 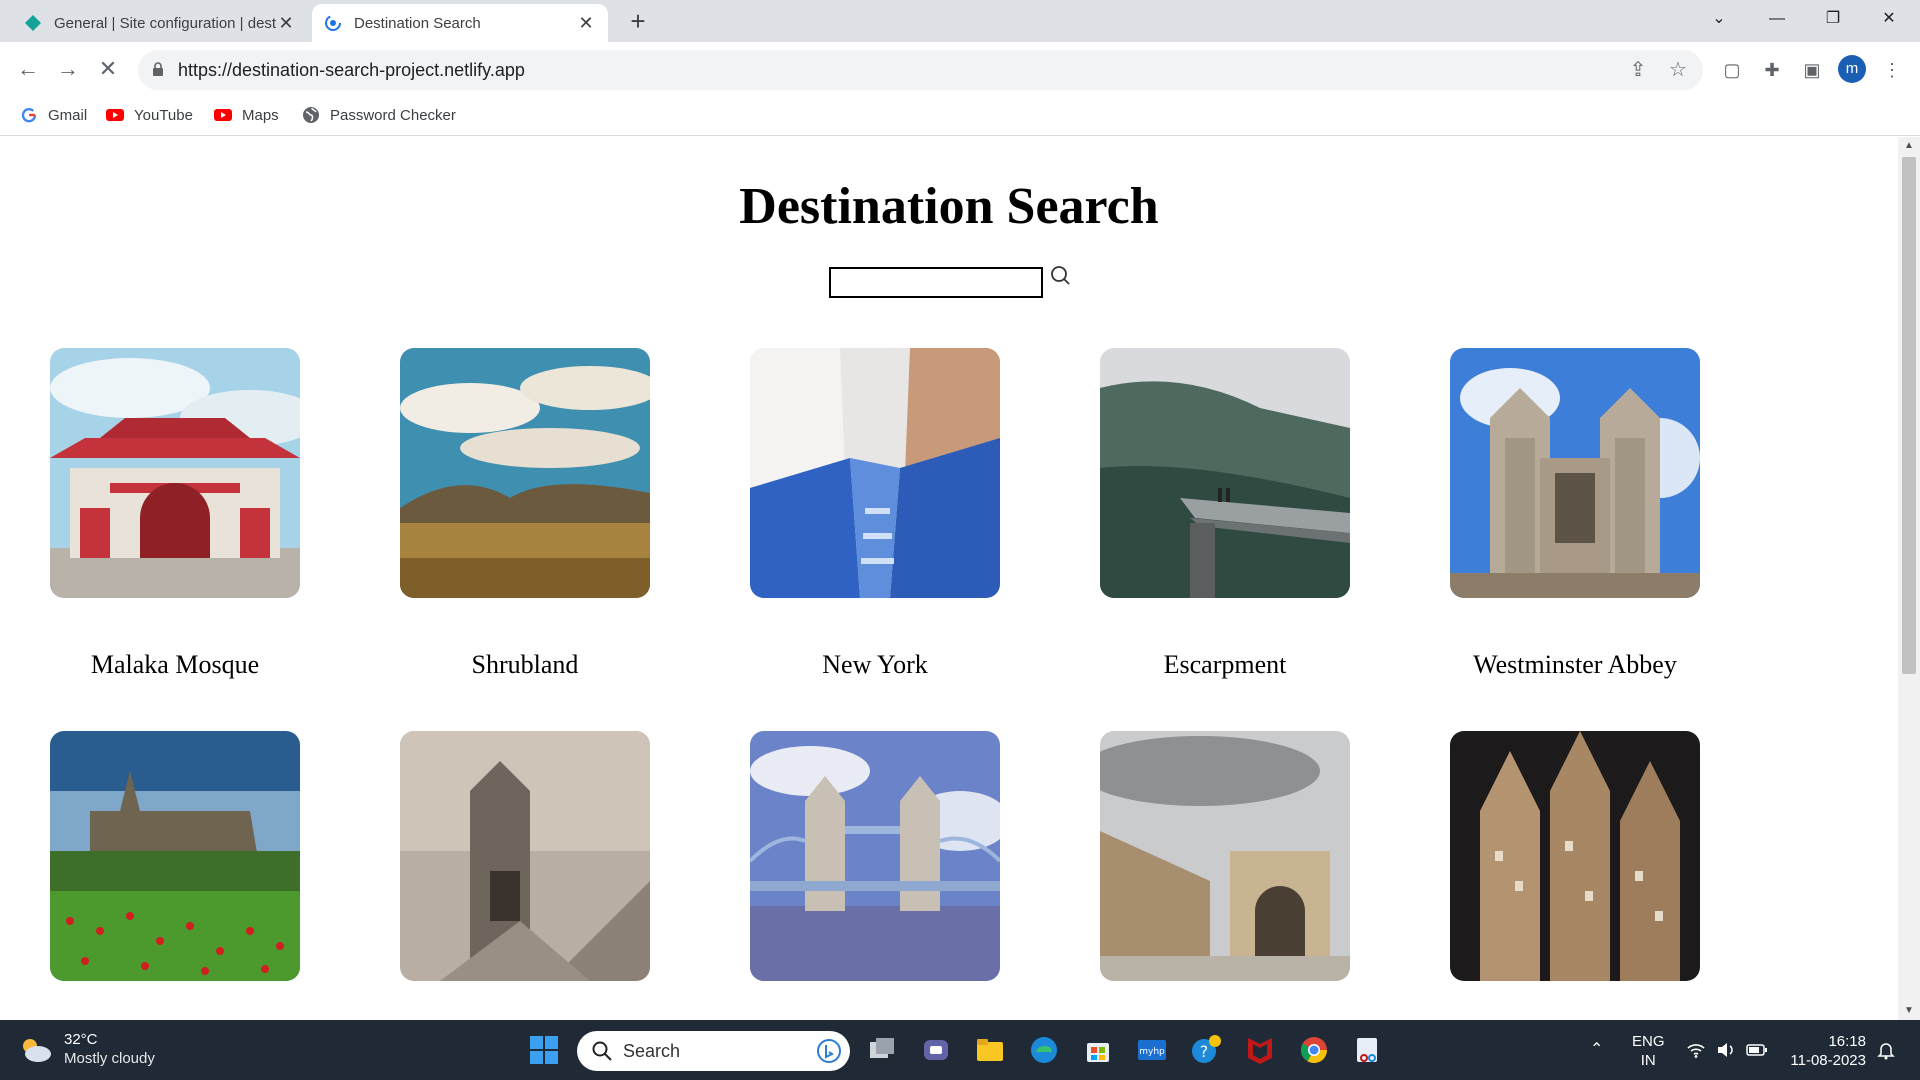 I want to click on bookmark-label: Password Checker, so click(x=393, y=115).